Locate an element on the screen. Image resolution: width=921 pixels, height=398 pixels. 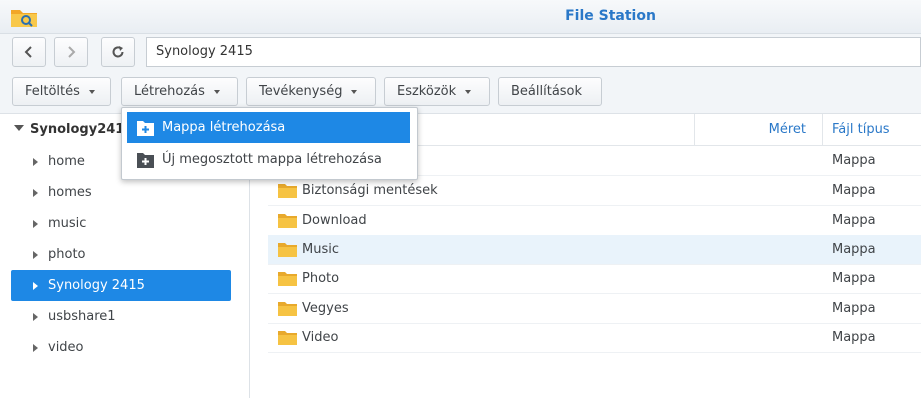
create-button: Létrehozás is located at coordinates (179, 91).